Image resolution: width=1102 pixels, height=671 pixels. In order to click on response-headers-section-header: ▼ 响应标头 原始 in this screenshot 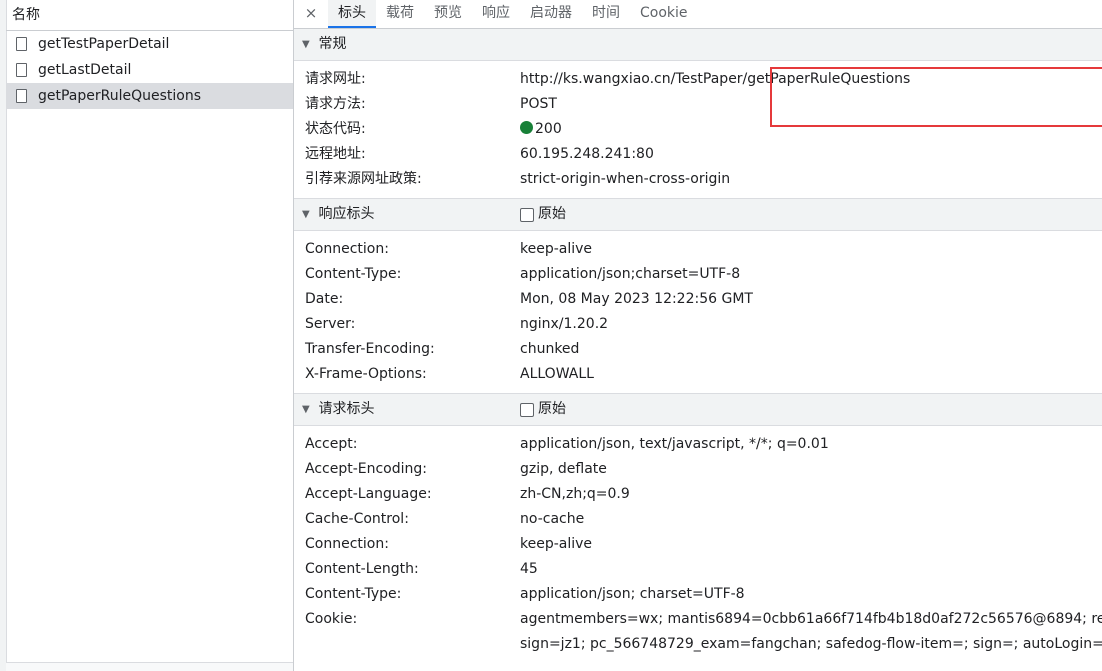, I will do `click(698, 214)`.